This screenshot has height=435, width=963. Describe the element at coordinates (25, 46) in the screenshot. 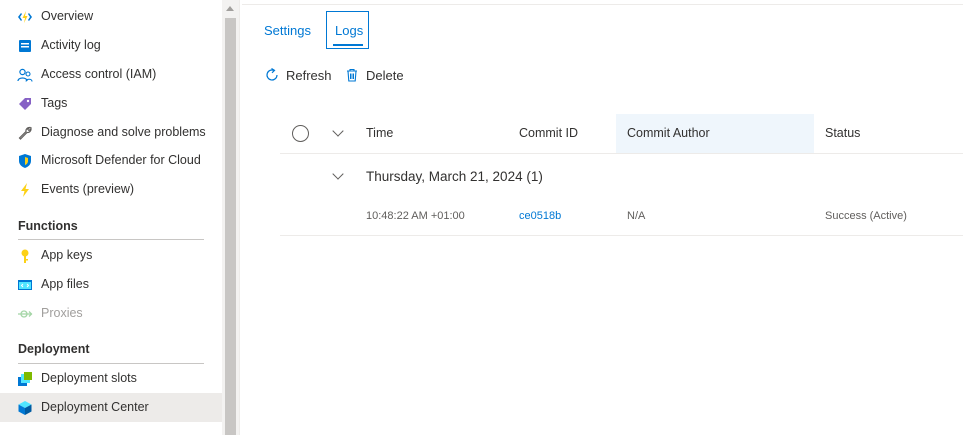

I see `activity-log-icon` at that location.